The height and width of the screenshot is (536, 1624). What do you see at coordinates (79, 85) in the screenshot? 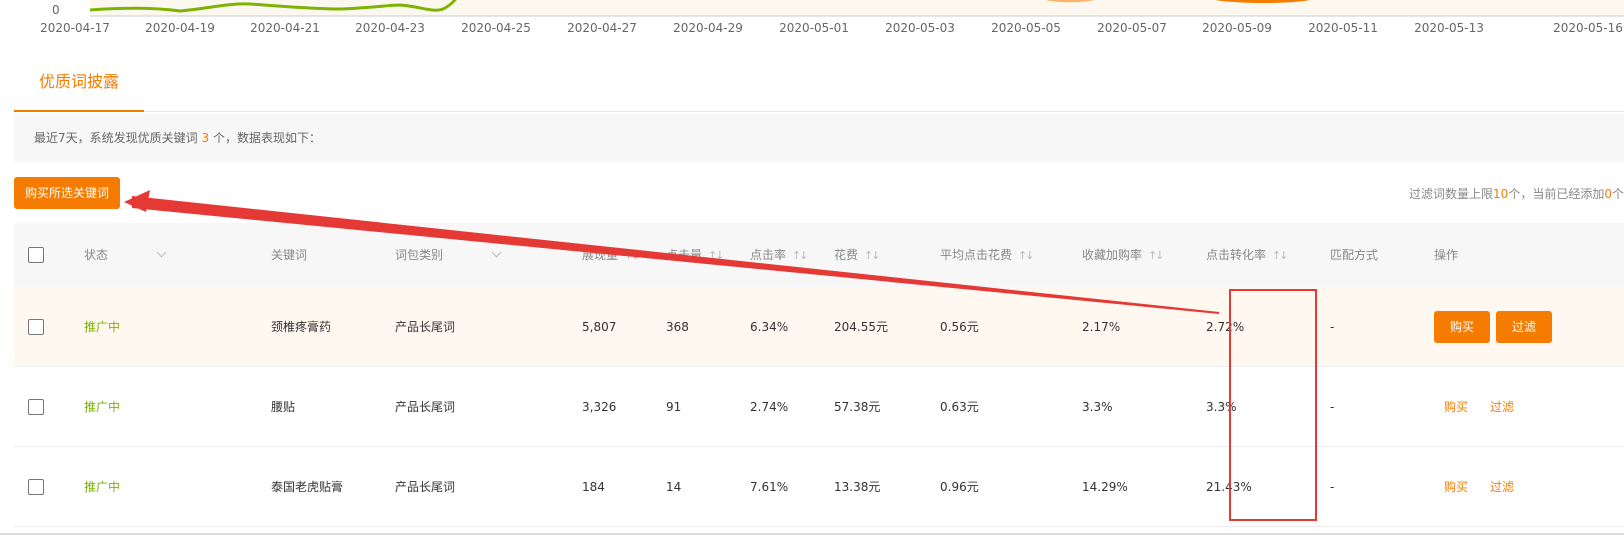
I see `tab-quality-keywords: 优质词披露` at bounding box center [79, 85].